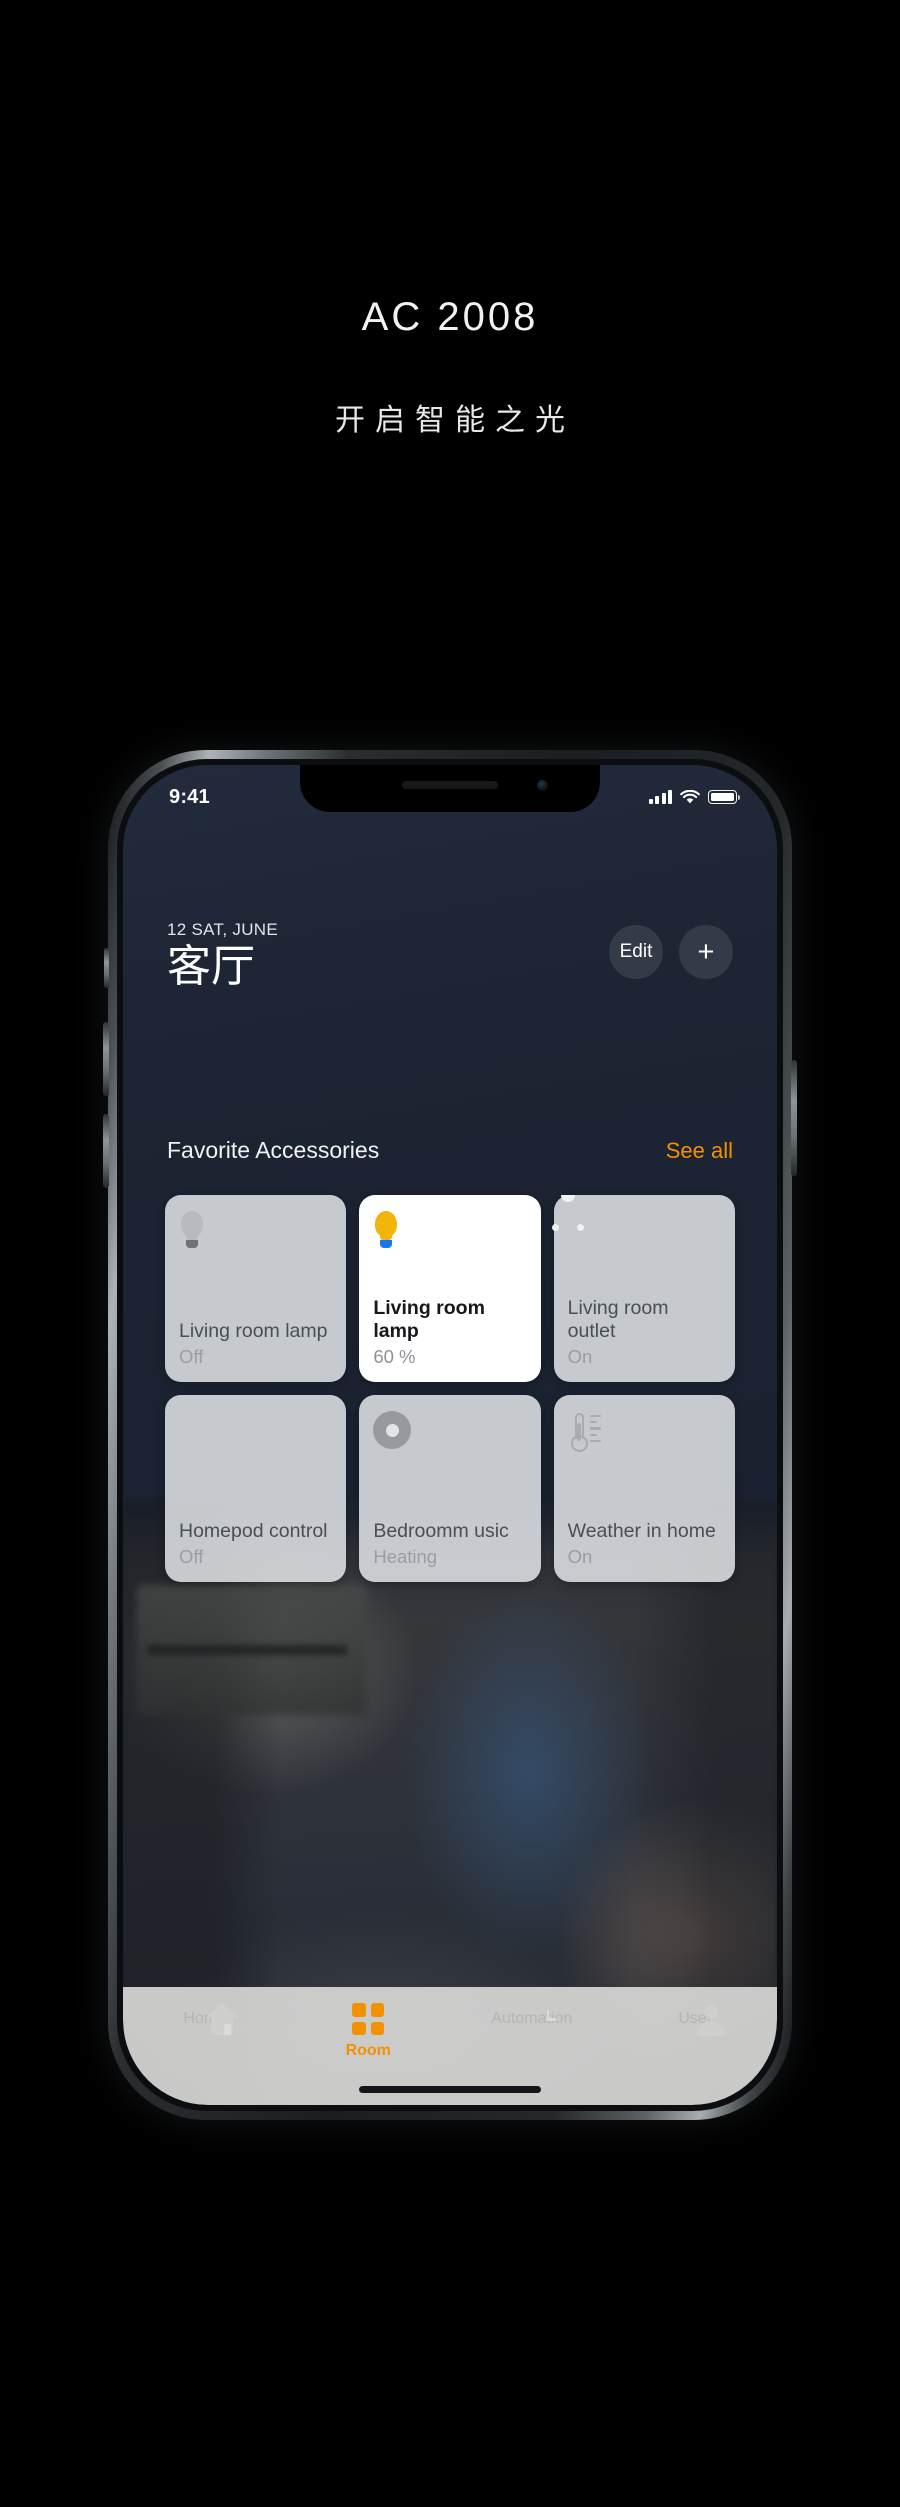 The image size is (900, 2507). What do you see at coordinates (255, 1434) in the screenshot?
I see `speaker-icon` at bounding box center [255, 1434].